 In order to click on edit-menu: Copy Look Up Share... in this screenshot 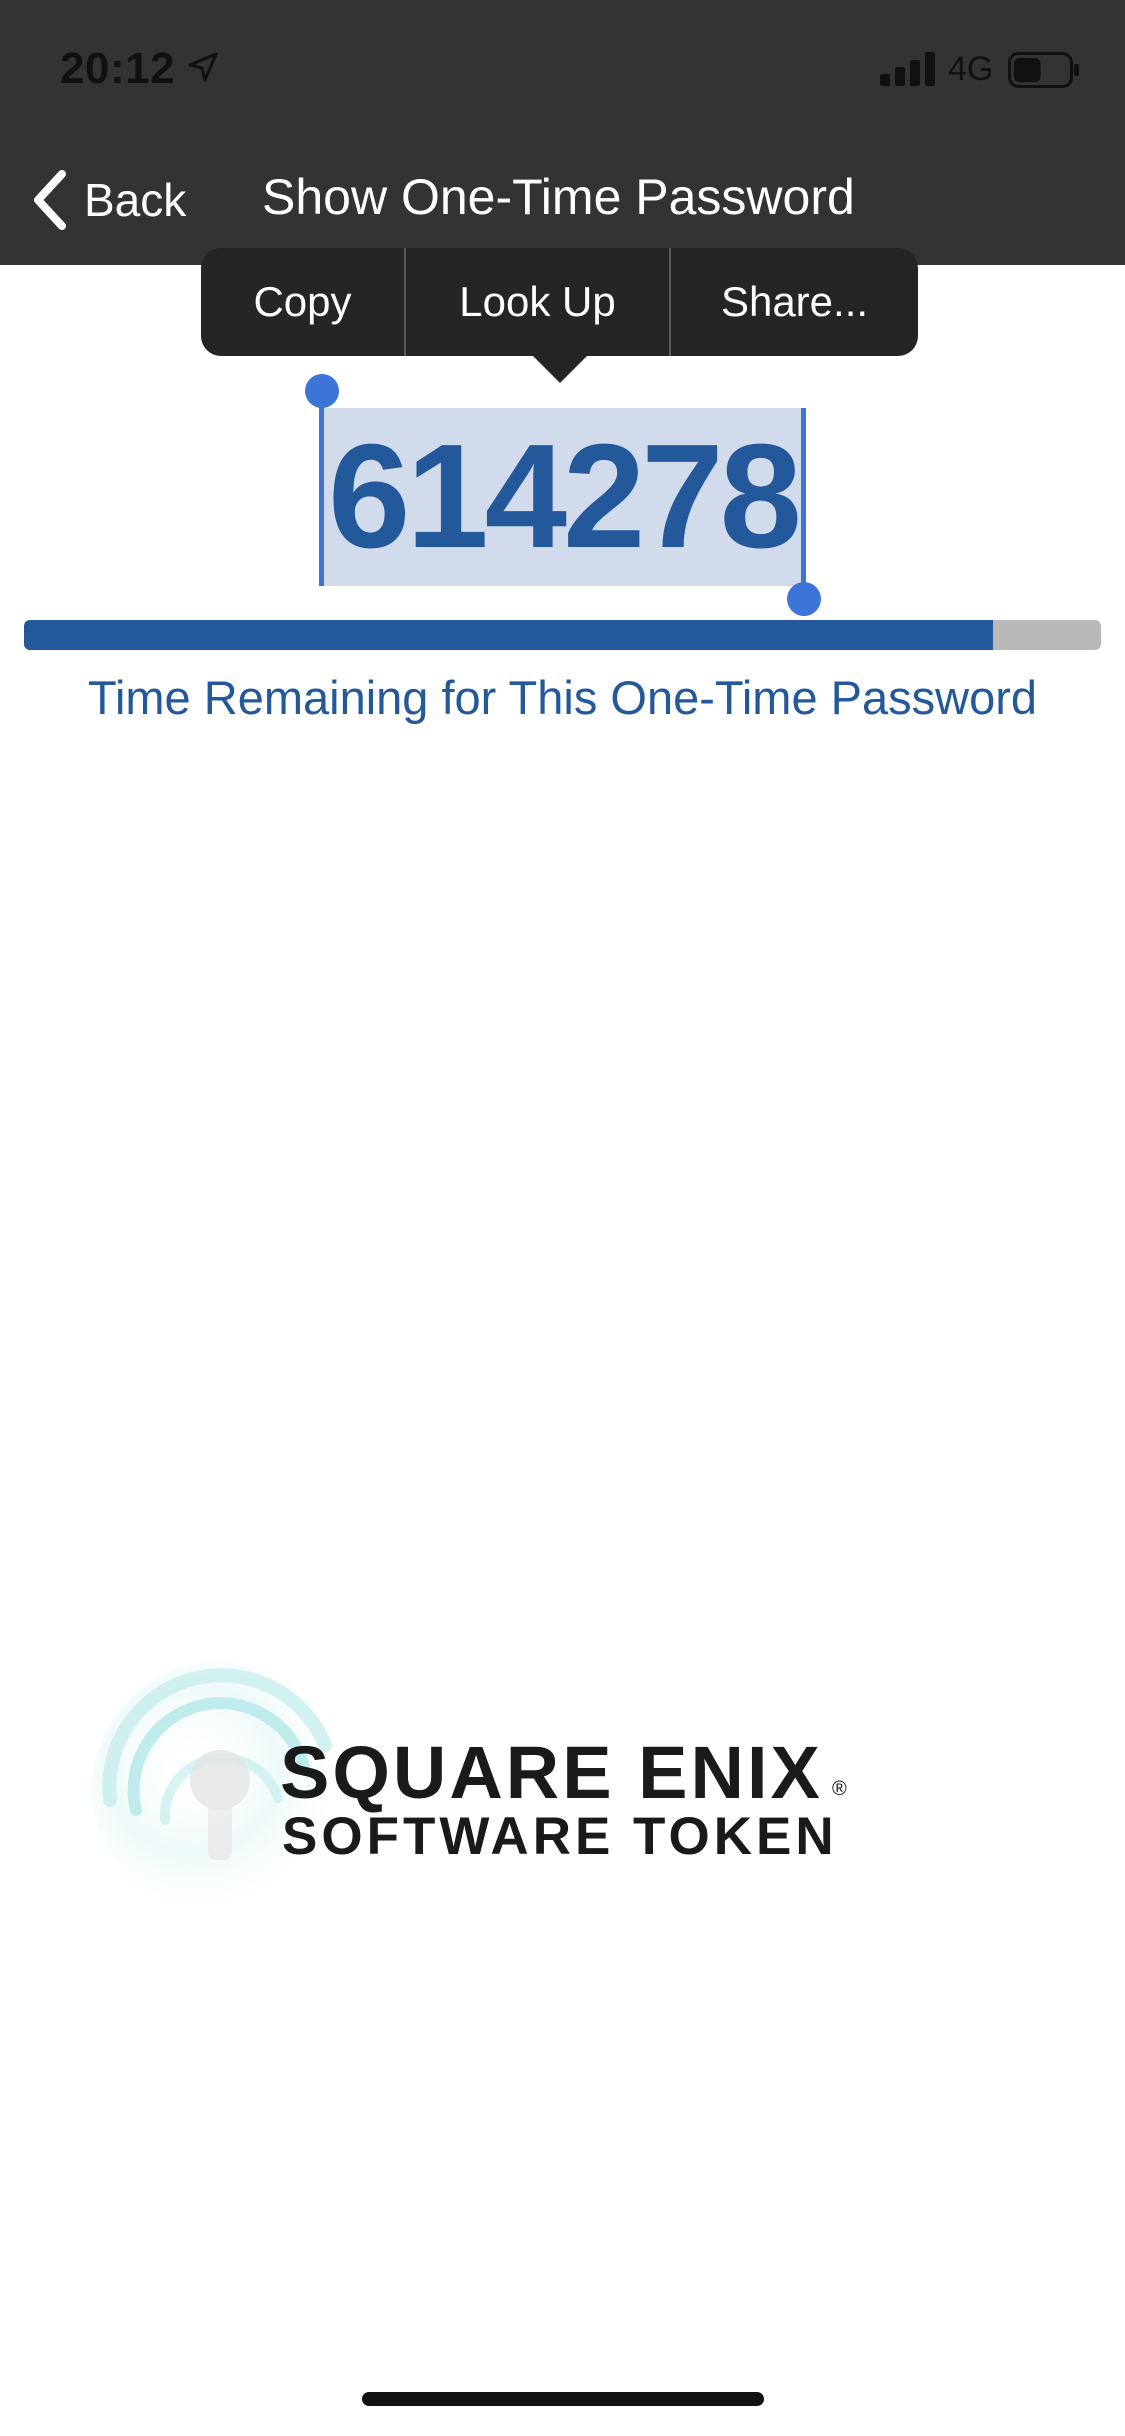, I will do `click(559, 302)`.